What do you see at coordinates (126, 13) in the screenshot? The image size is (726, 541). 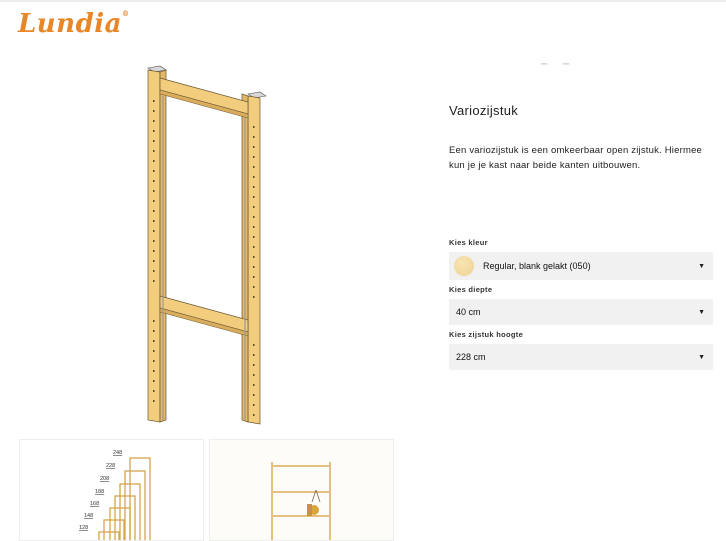 I see `logo-trademark: ®` at bounding box center [126, 13].